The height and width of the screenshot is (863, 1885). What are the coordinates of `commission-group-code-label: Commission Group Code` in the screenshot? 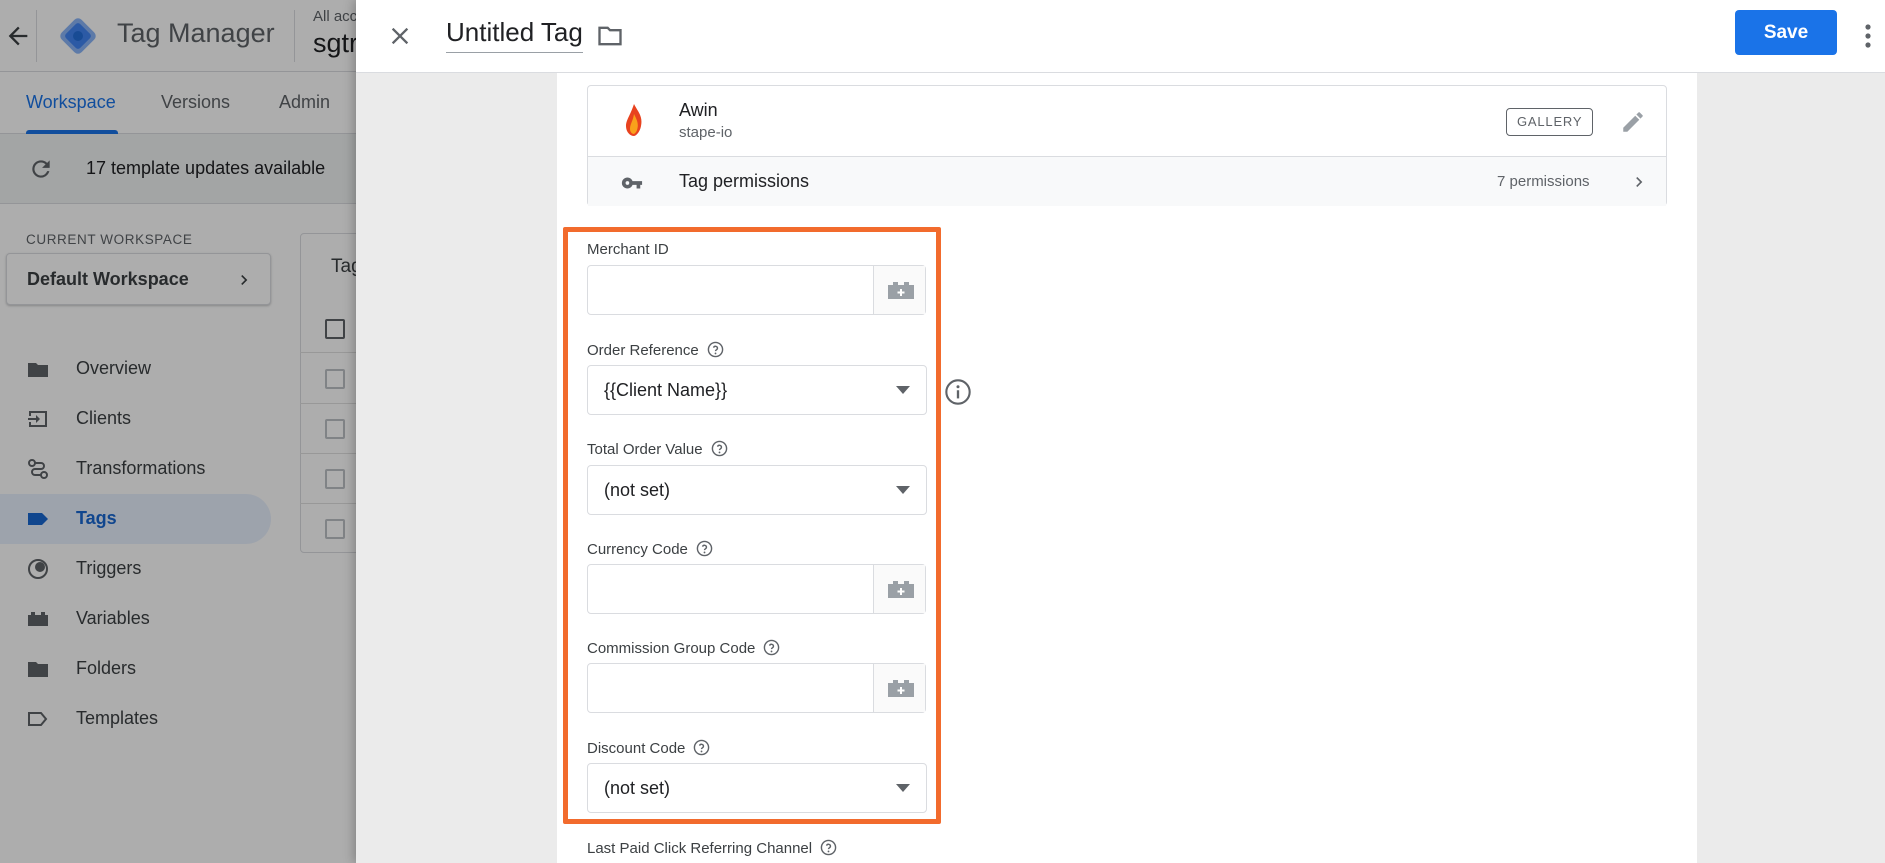 It's located at (683, 648).